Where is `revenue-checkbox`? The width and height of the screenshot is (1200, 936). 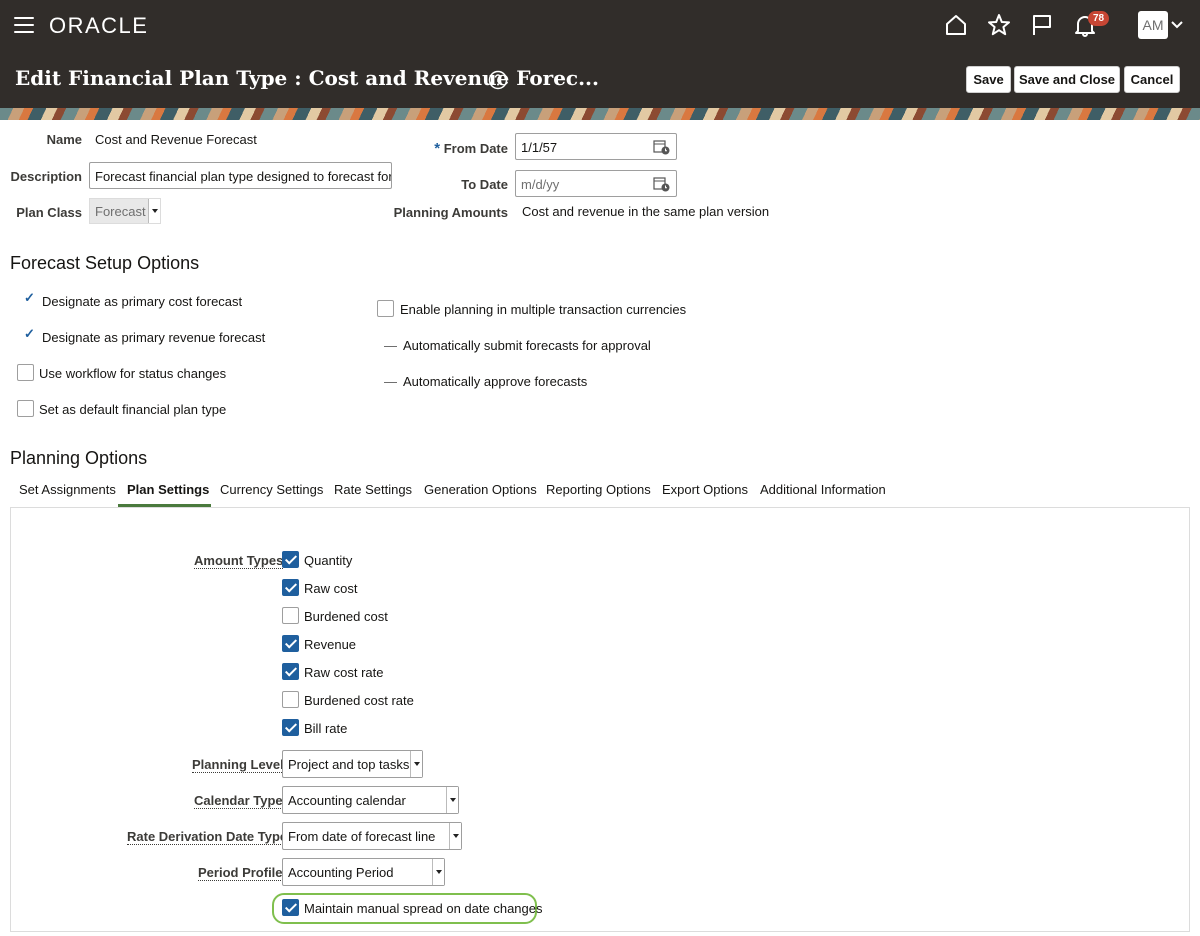 revenue-checkbox is located at coordinates (290, 643).